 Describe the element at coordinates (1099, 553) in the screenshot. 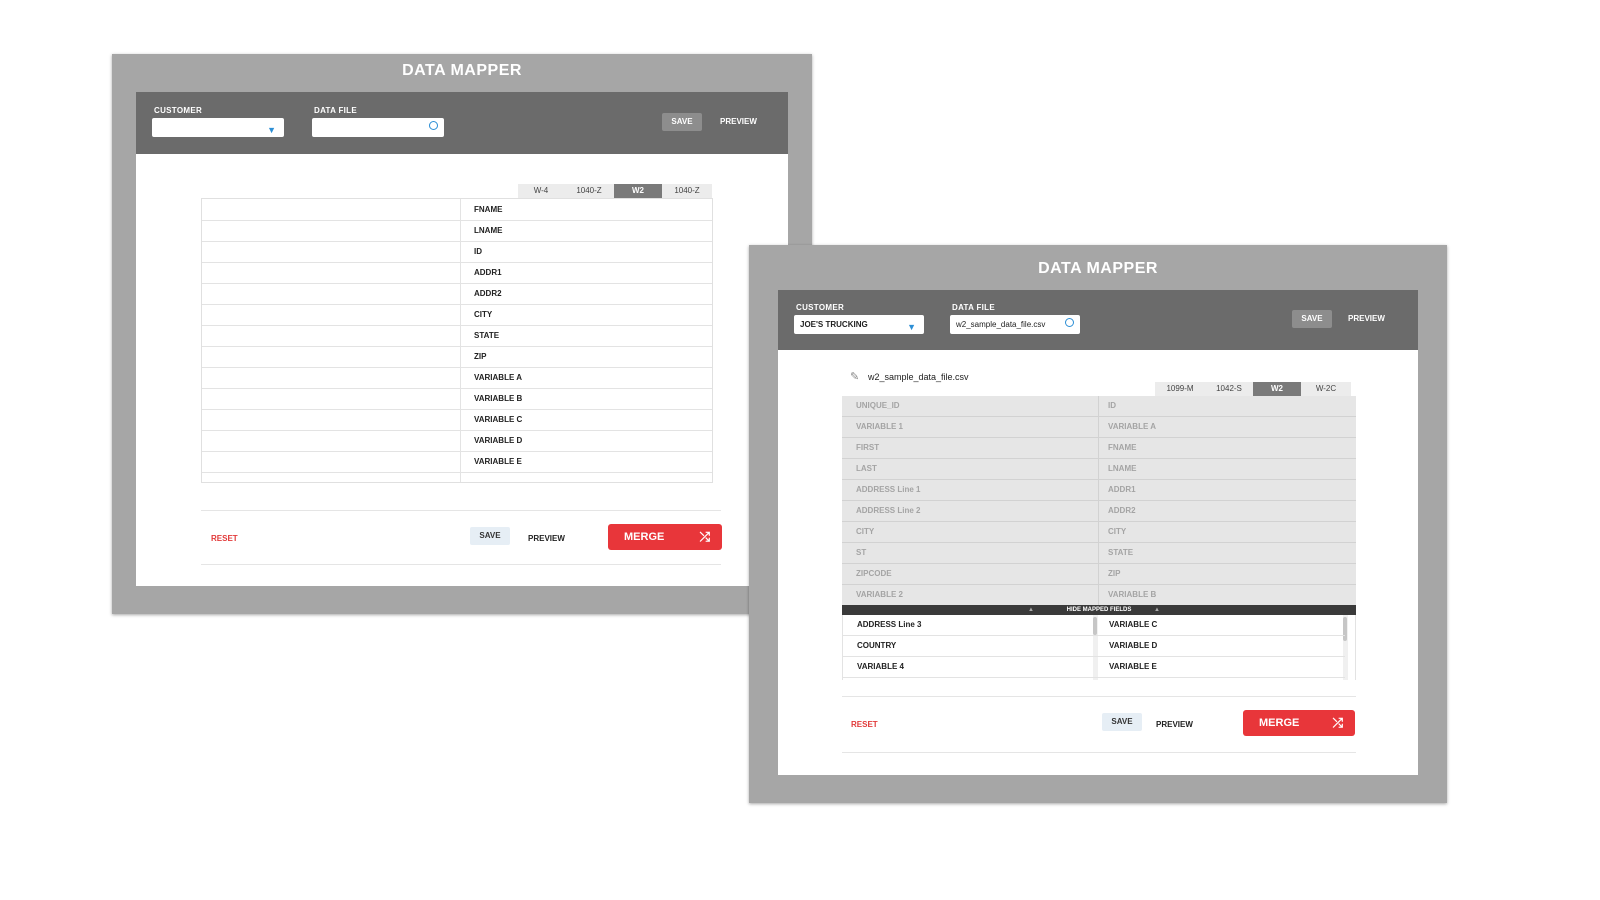

I see `mapped-row: ST STATE` at that location.